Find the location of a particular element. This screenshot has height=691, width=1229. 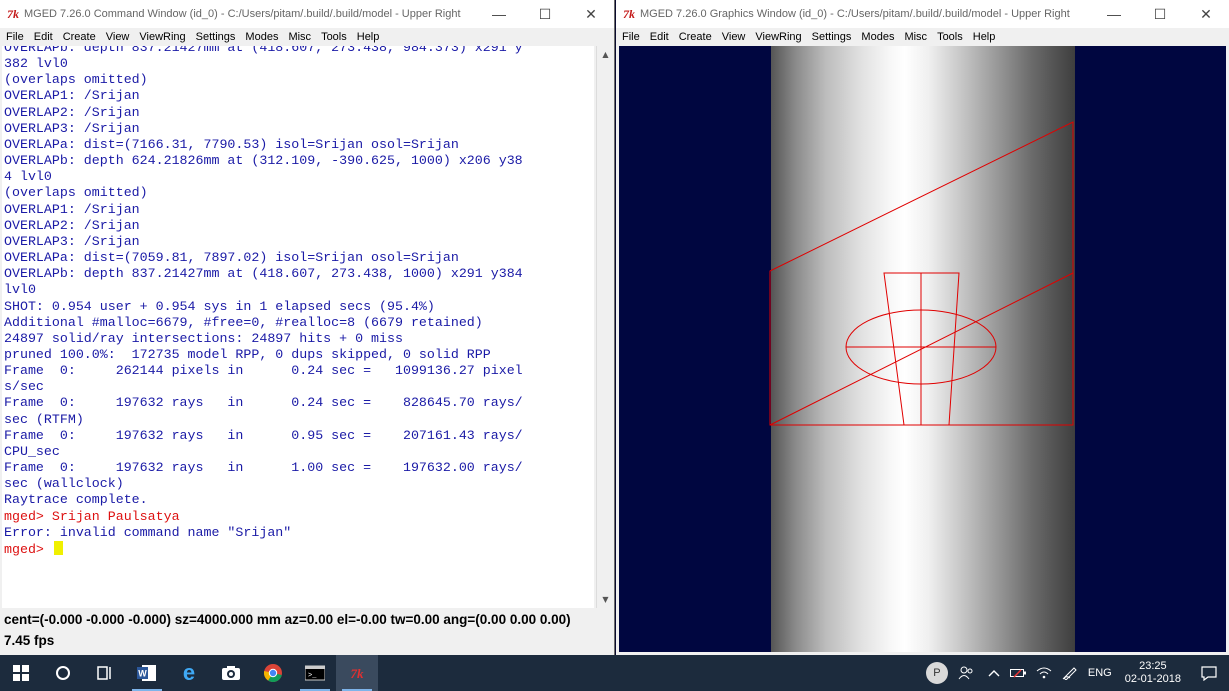

user-avatar: P is located at coordinates (937, 673).